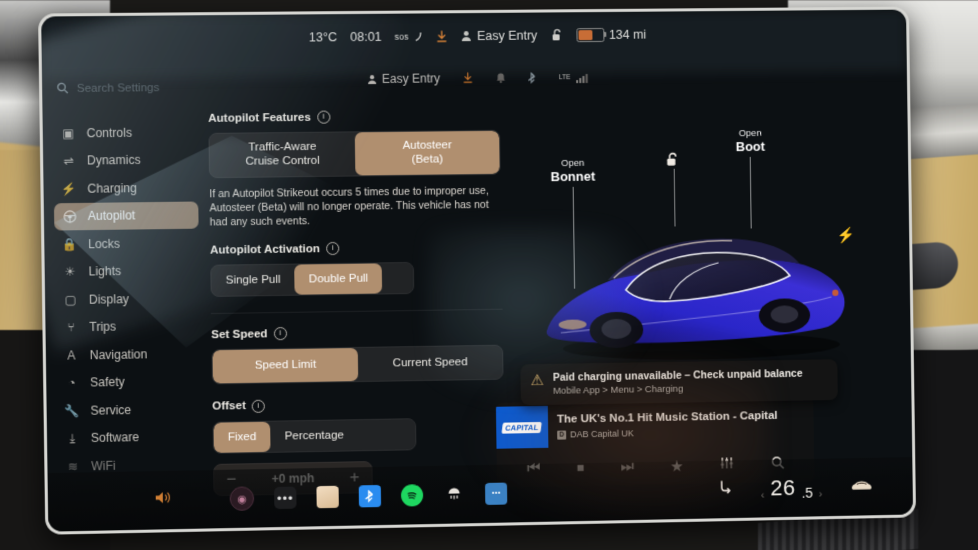 This screenshot has height=550, width=978. Describe the element at coordinates (357, 333) in the screenshot. I see `set-speed-heading: Set Speed i` at that location.